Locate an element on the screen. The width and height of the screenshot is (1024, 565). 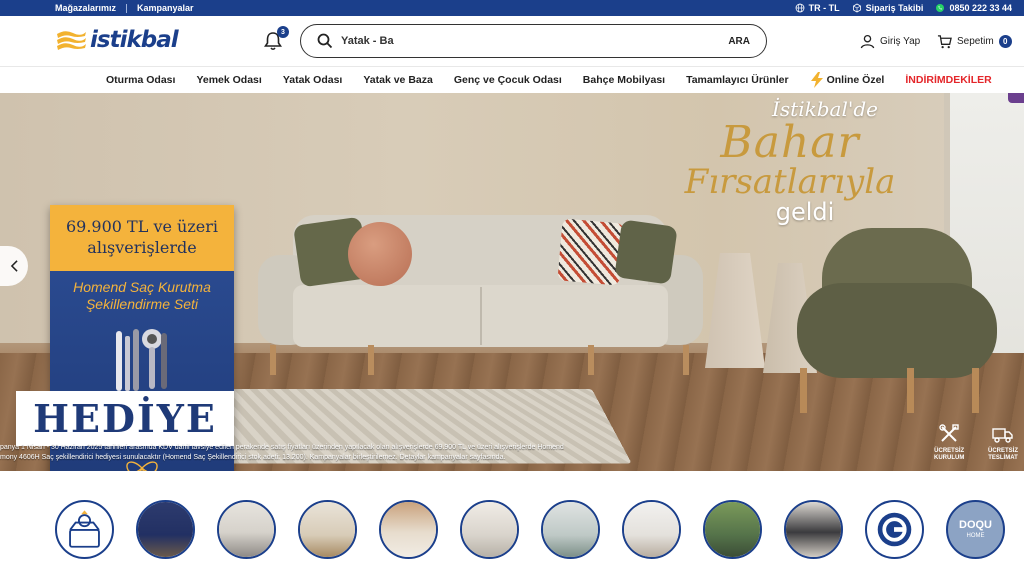
promo-product-name: Homend Saç Kurutma Şekillendirme Seti is located at coordinates (142, 296).